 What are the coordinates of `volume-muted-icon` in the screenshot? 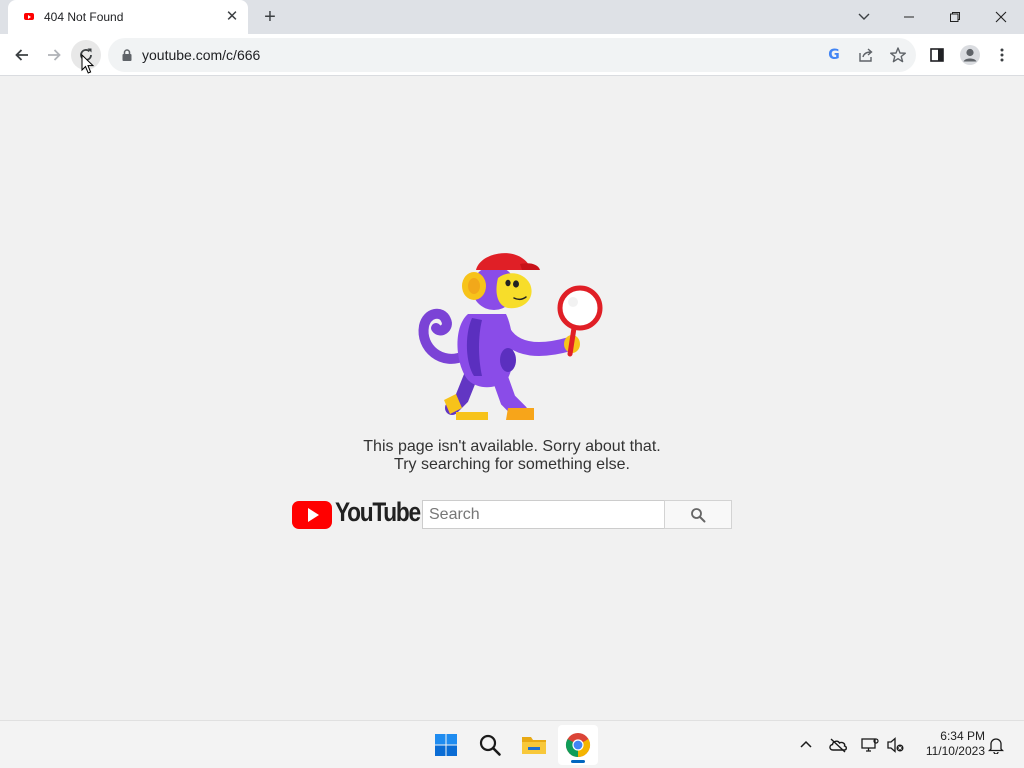 It's located at (896, 745).